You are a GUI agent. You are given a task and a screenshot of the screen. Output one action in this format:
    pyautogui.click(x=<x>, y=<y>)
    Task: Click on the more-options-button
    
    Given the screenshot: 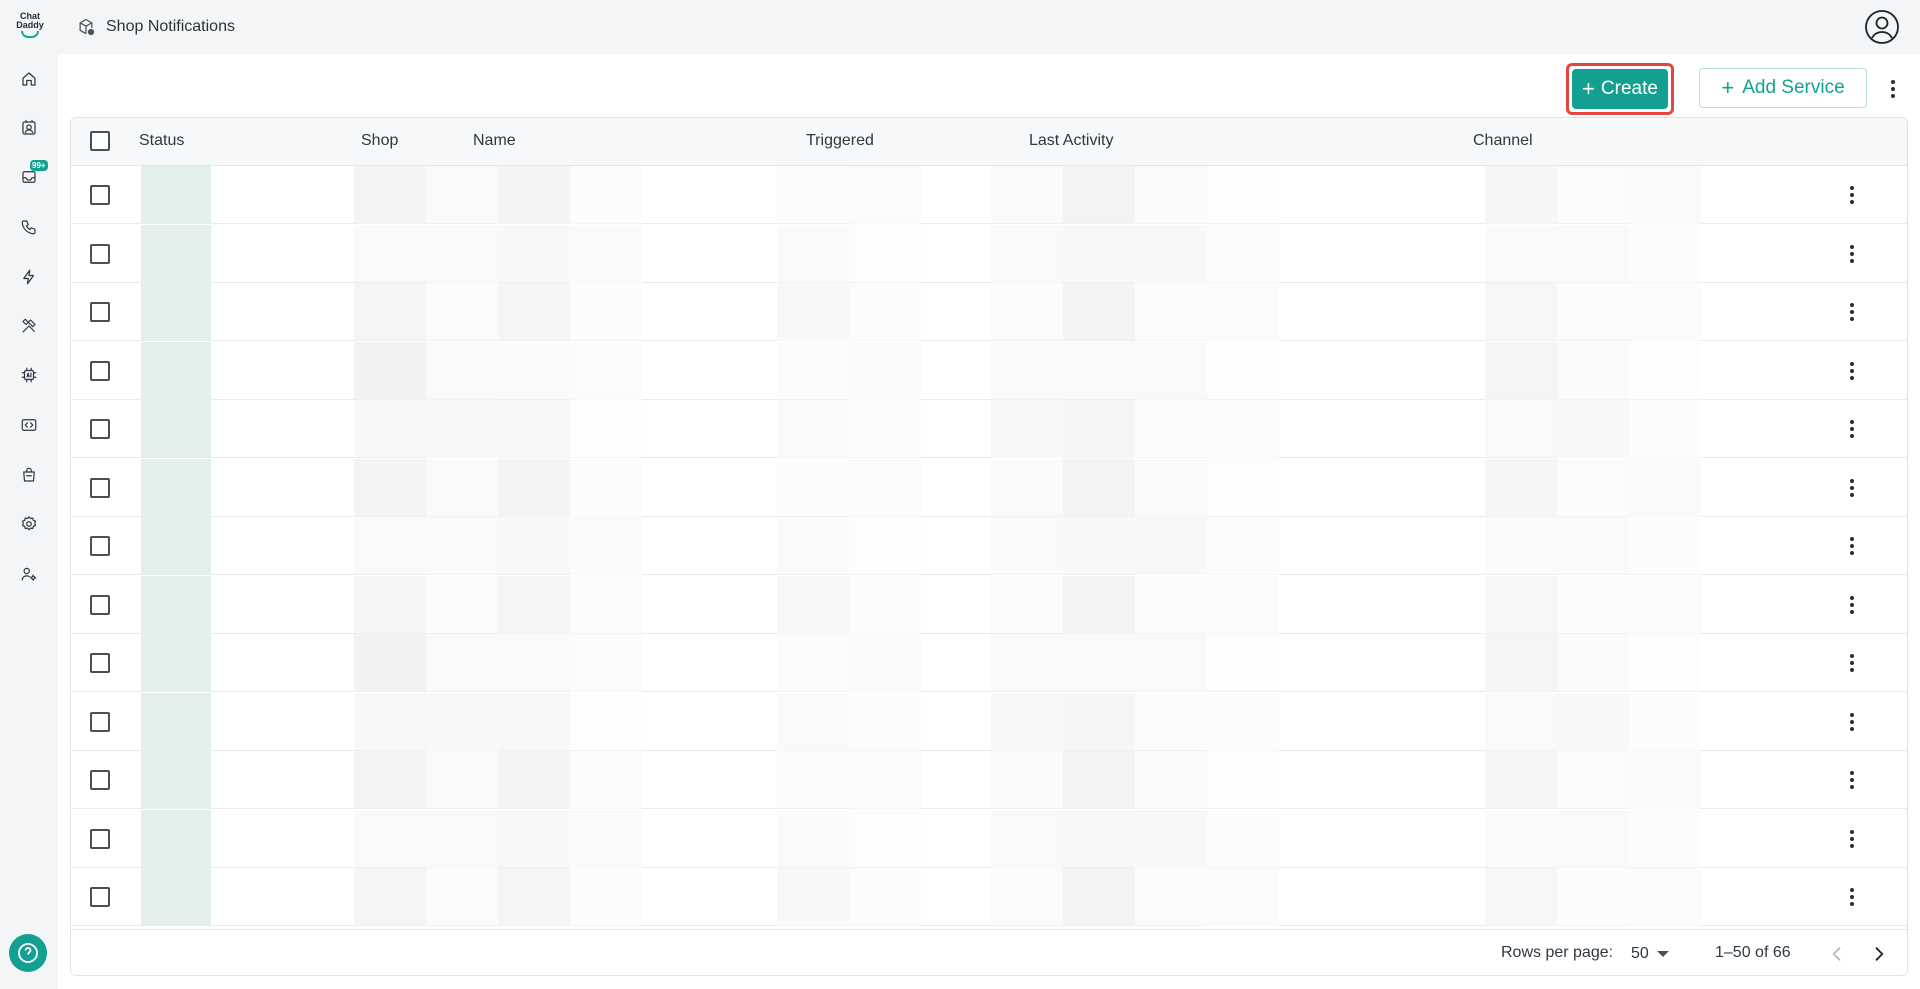 What is the action you would take?
    pyautogui.click(x=1893, y=89)
    